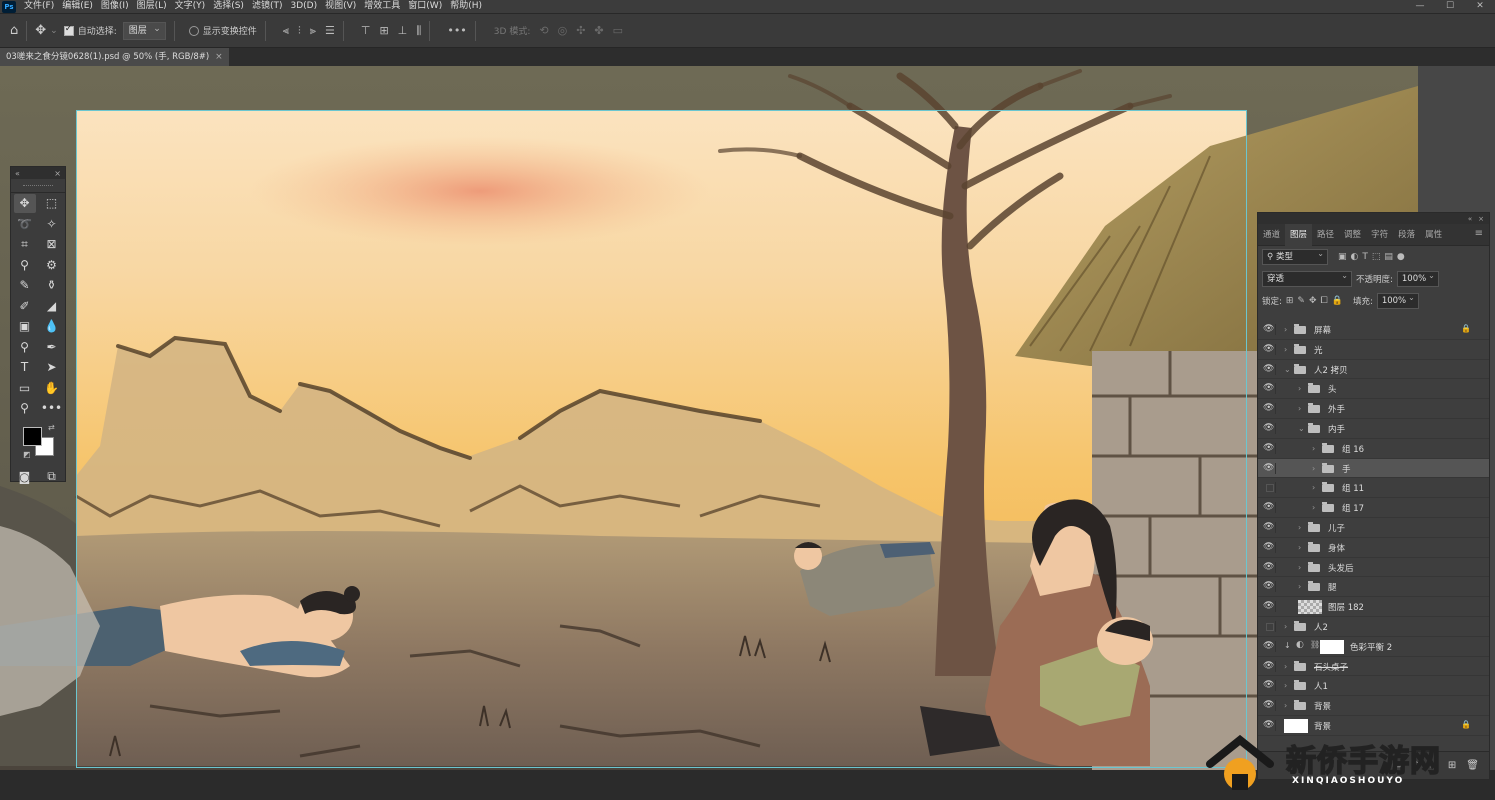 This screenshot has height=800, width=1495. Describe the element at coordinates (1480, 6) in the screenshot. I see `close-button: ✕` at that location.